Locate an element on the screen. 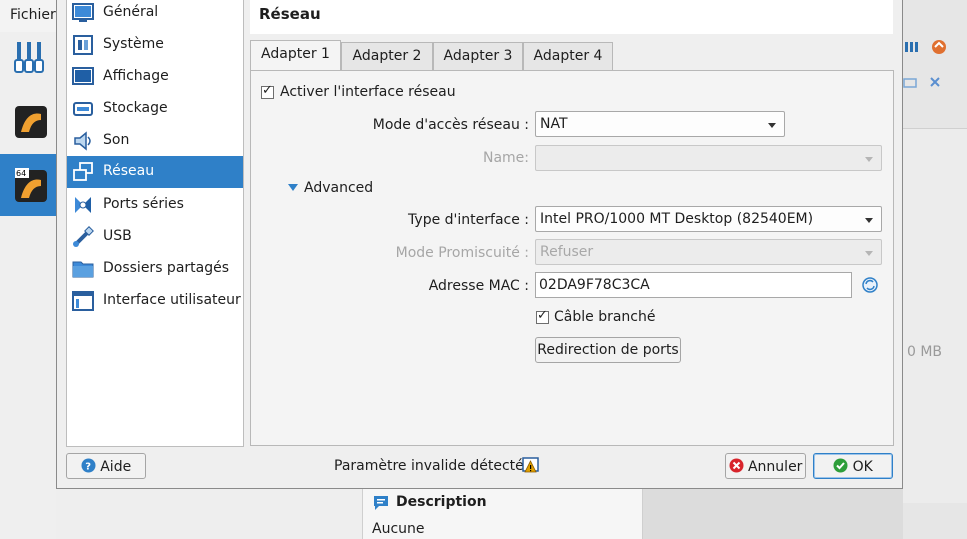 This screenshot has width=967, height=539. sidebar-item-user-interface: Interface utilisateur is located at coordinates (155, 301).